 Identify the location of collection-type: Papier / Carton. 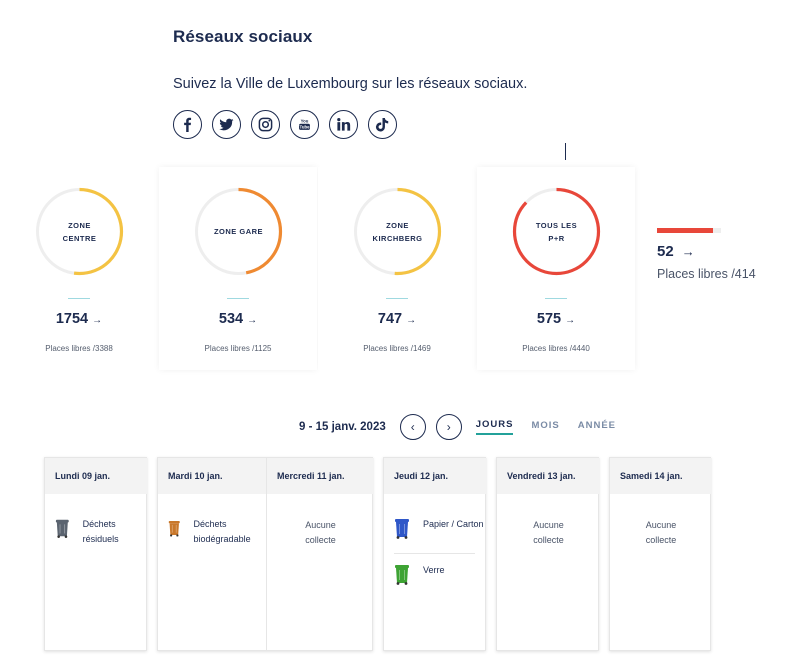
(453, 524).